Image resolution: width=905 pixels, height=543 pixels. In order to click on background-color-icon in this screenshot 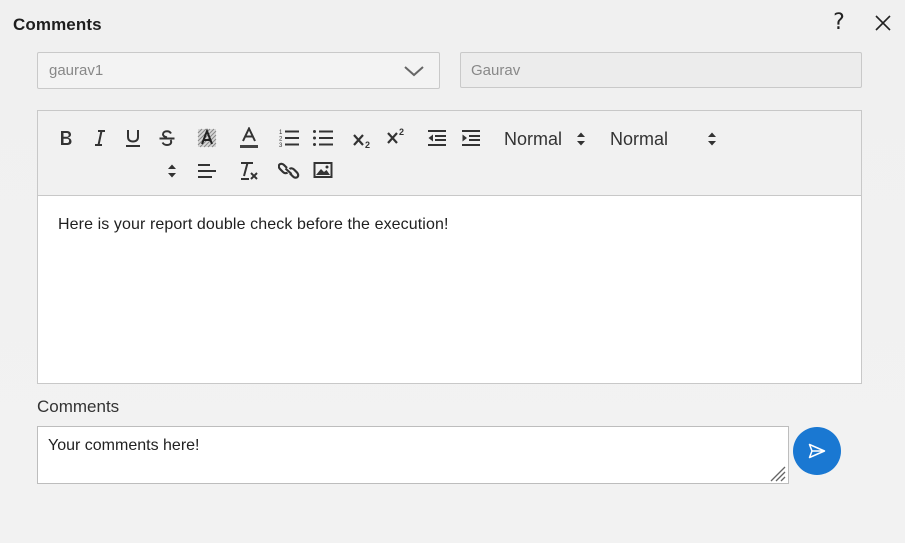, I will do `click(207, 138)`.